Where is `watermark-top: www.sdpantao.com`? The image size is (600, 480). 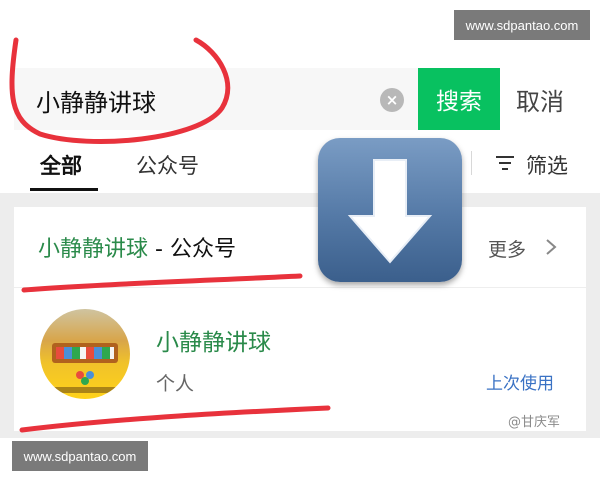
watermark-top: www.sdpantao.com is located at coordinates (522, 25).